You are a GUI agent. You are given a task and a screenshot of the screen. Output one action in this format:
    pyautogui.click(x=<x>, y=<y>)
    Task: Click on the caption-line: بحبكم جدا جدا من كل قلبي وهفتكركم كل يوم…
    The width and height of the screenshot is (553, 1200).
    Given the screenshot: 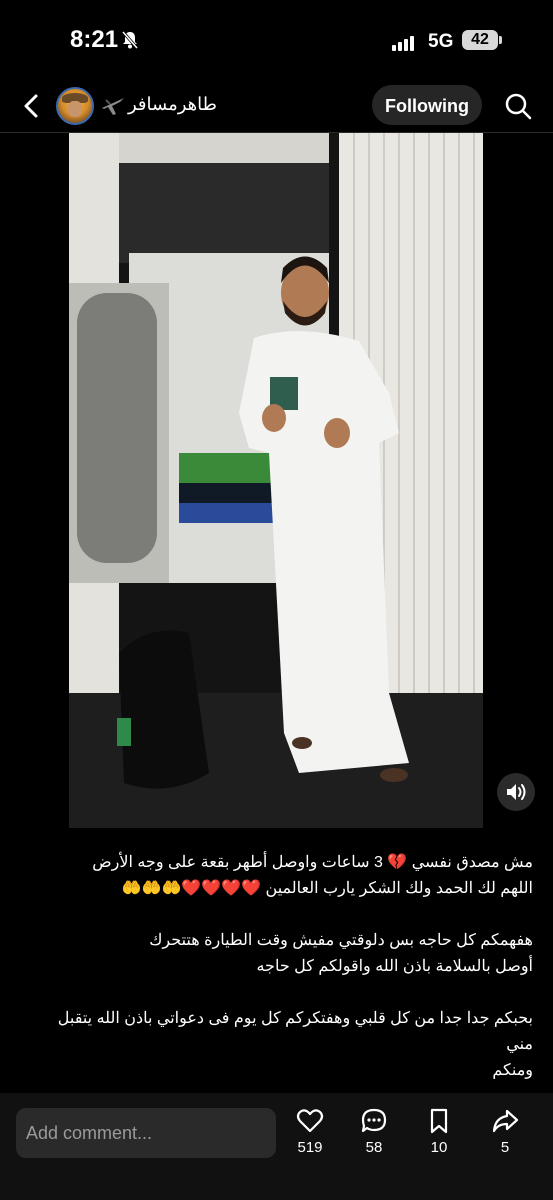 What is the action you would take?
    pyautogui.click(x=295, y=1031)
    